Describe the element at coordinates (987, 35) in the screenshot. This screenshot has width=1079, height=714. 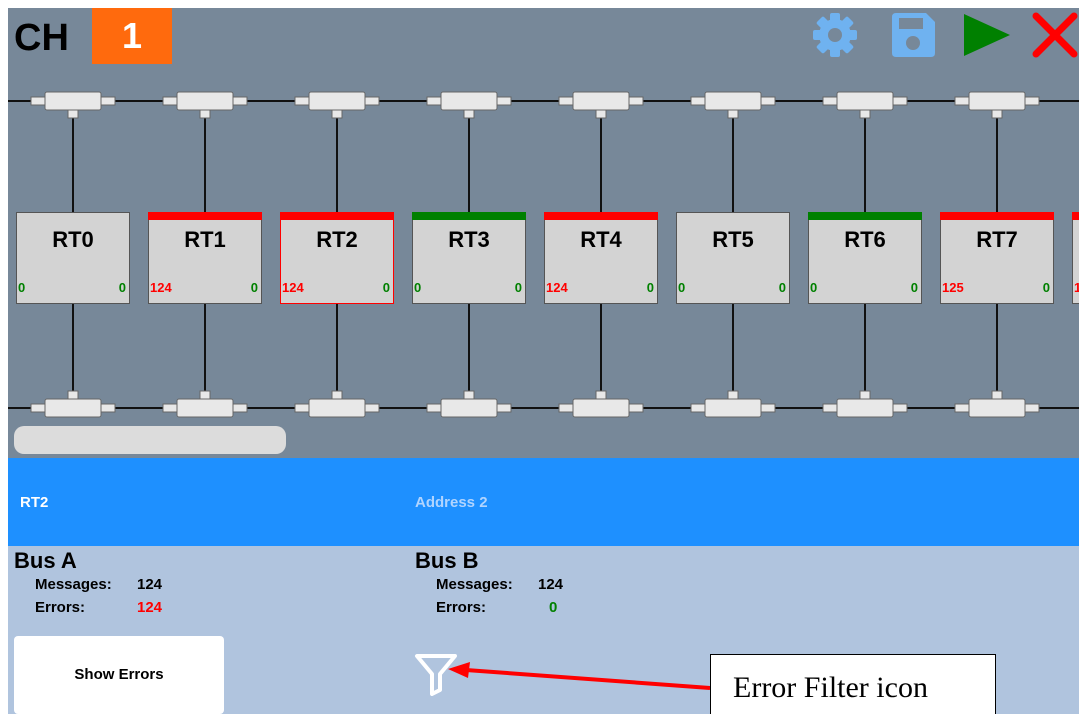
I see `play-icon` at that location.